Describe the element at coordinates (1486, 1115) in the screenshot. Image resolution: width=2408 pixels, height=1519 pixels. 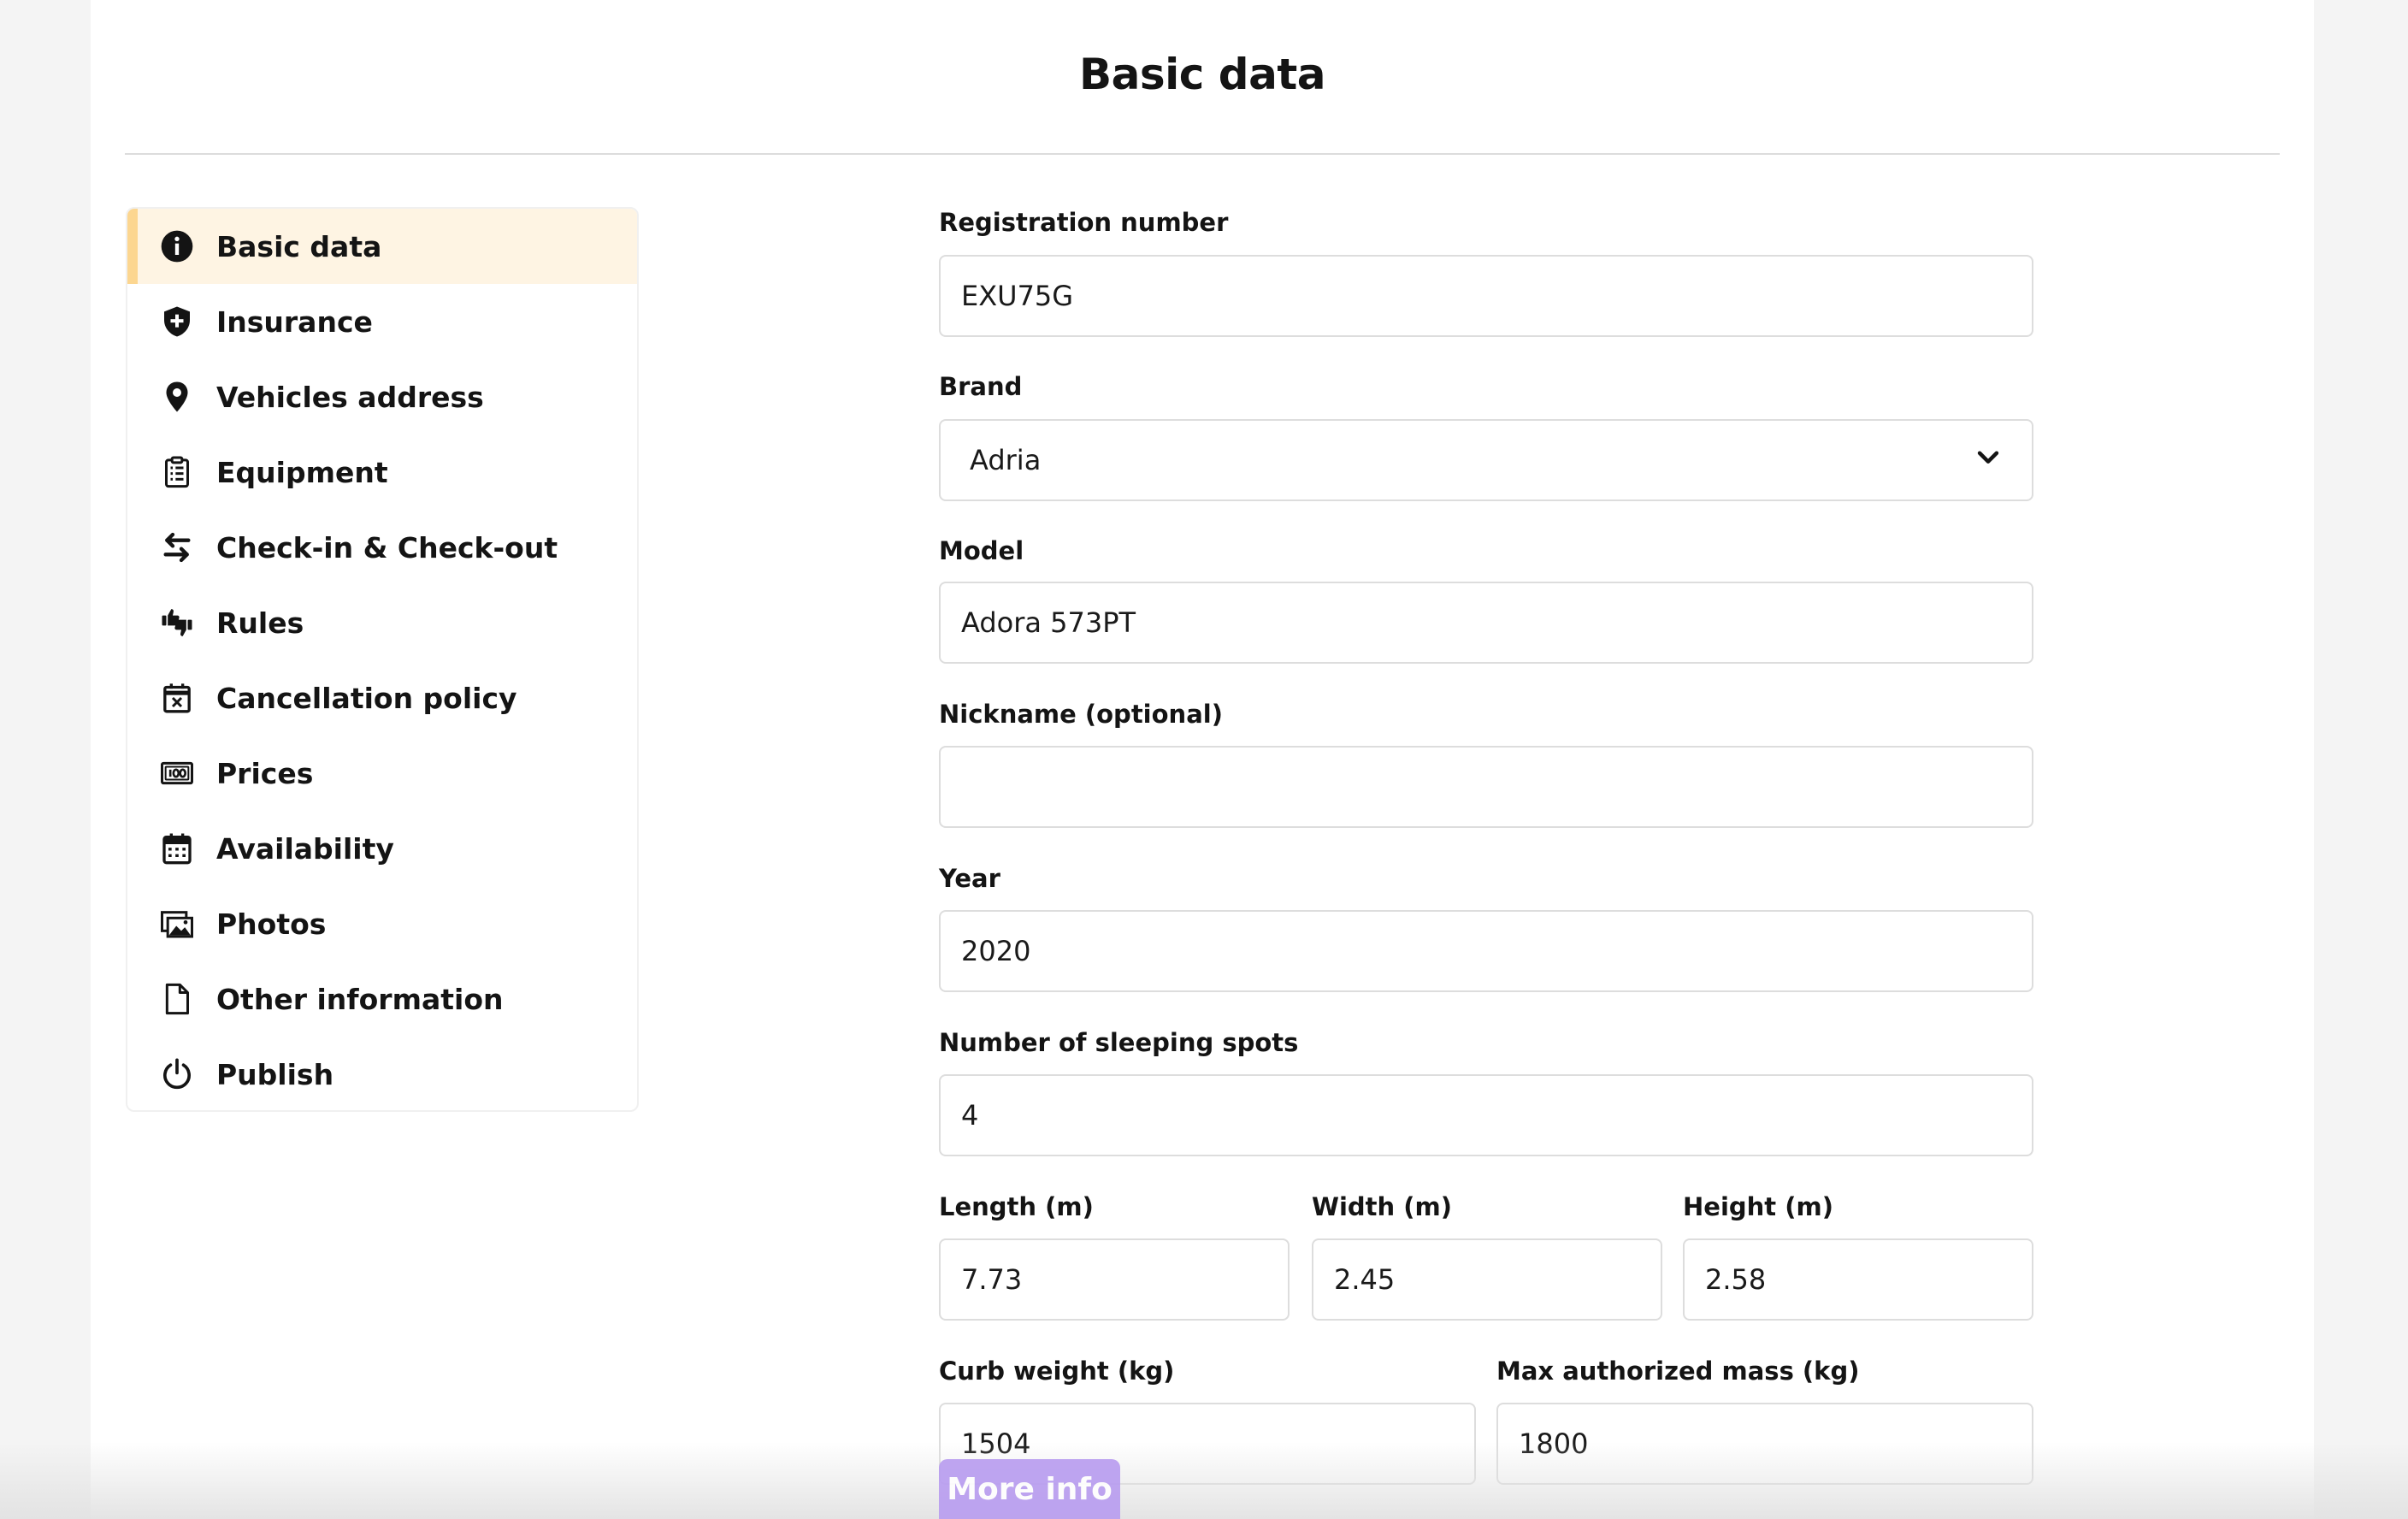
I see `sleeping-spots-input` at that location.